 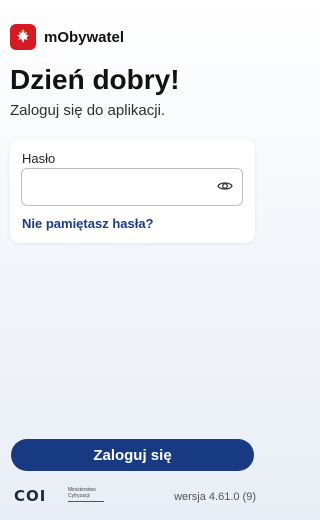 I want to click on eye-icon, so click(x=225, y=186).